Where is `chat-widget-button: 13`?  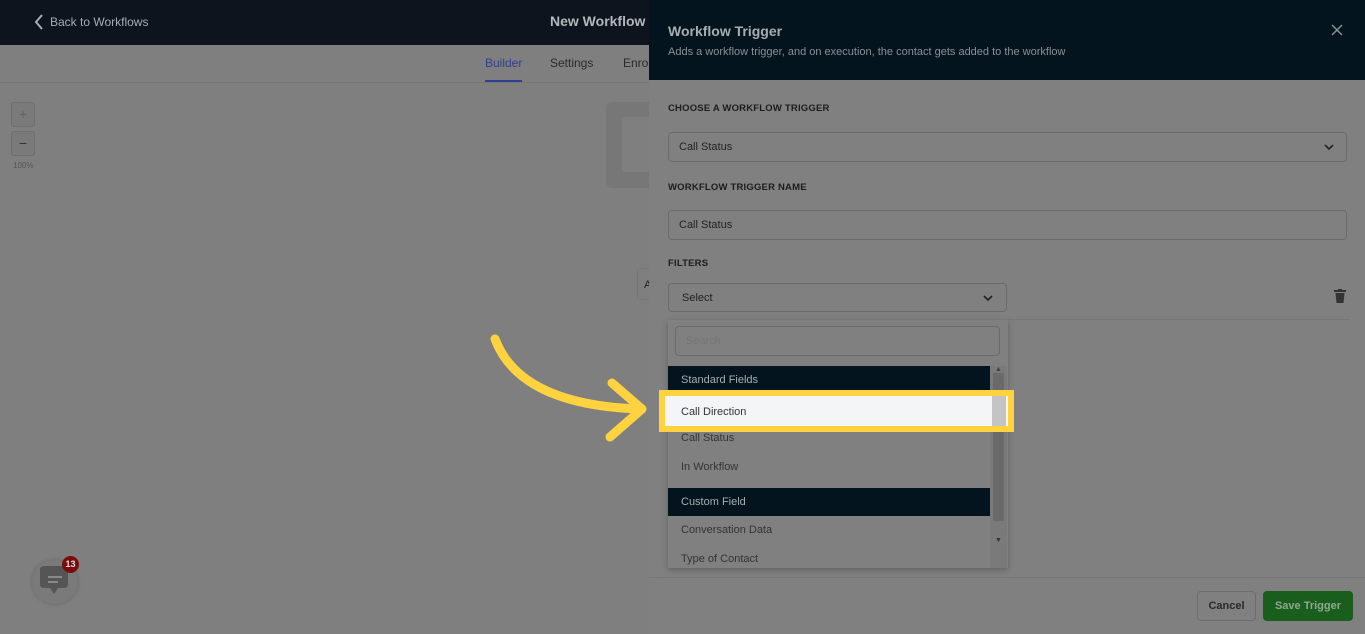
chat-widget-button: 13 is located at coordinates (55, 580).